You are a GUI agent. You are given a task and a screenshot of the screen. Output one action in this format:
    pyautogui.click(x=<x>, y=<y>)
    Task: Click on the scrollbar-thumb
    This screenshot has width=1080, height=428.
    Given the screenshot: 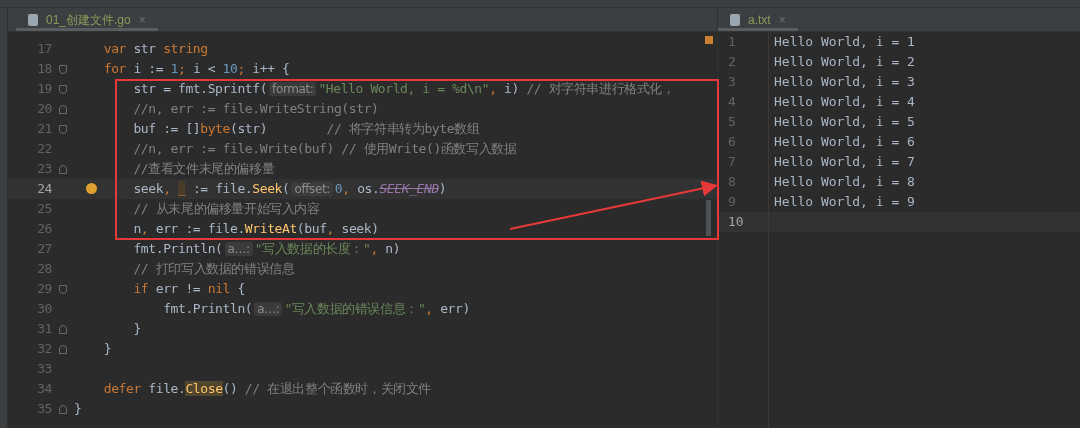 What is the action you would take?
    pyautogui.click(x=708, y=218)
    